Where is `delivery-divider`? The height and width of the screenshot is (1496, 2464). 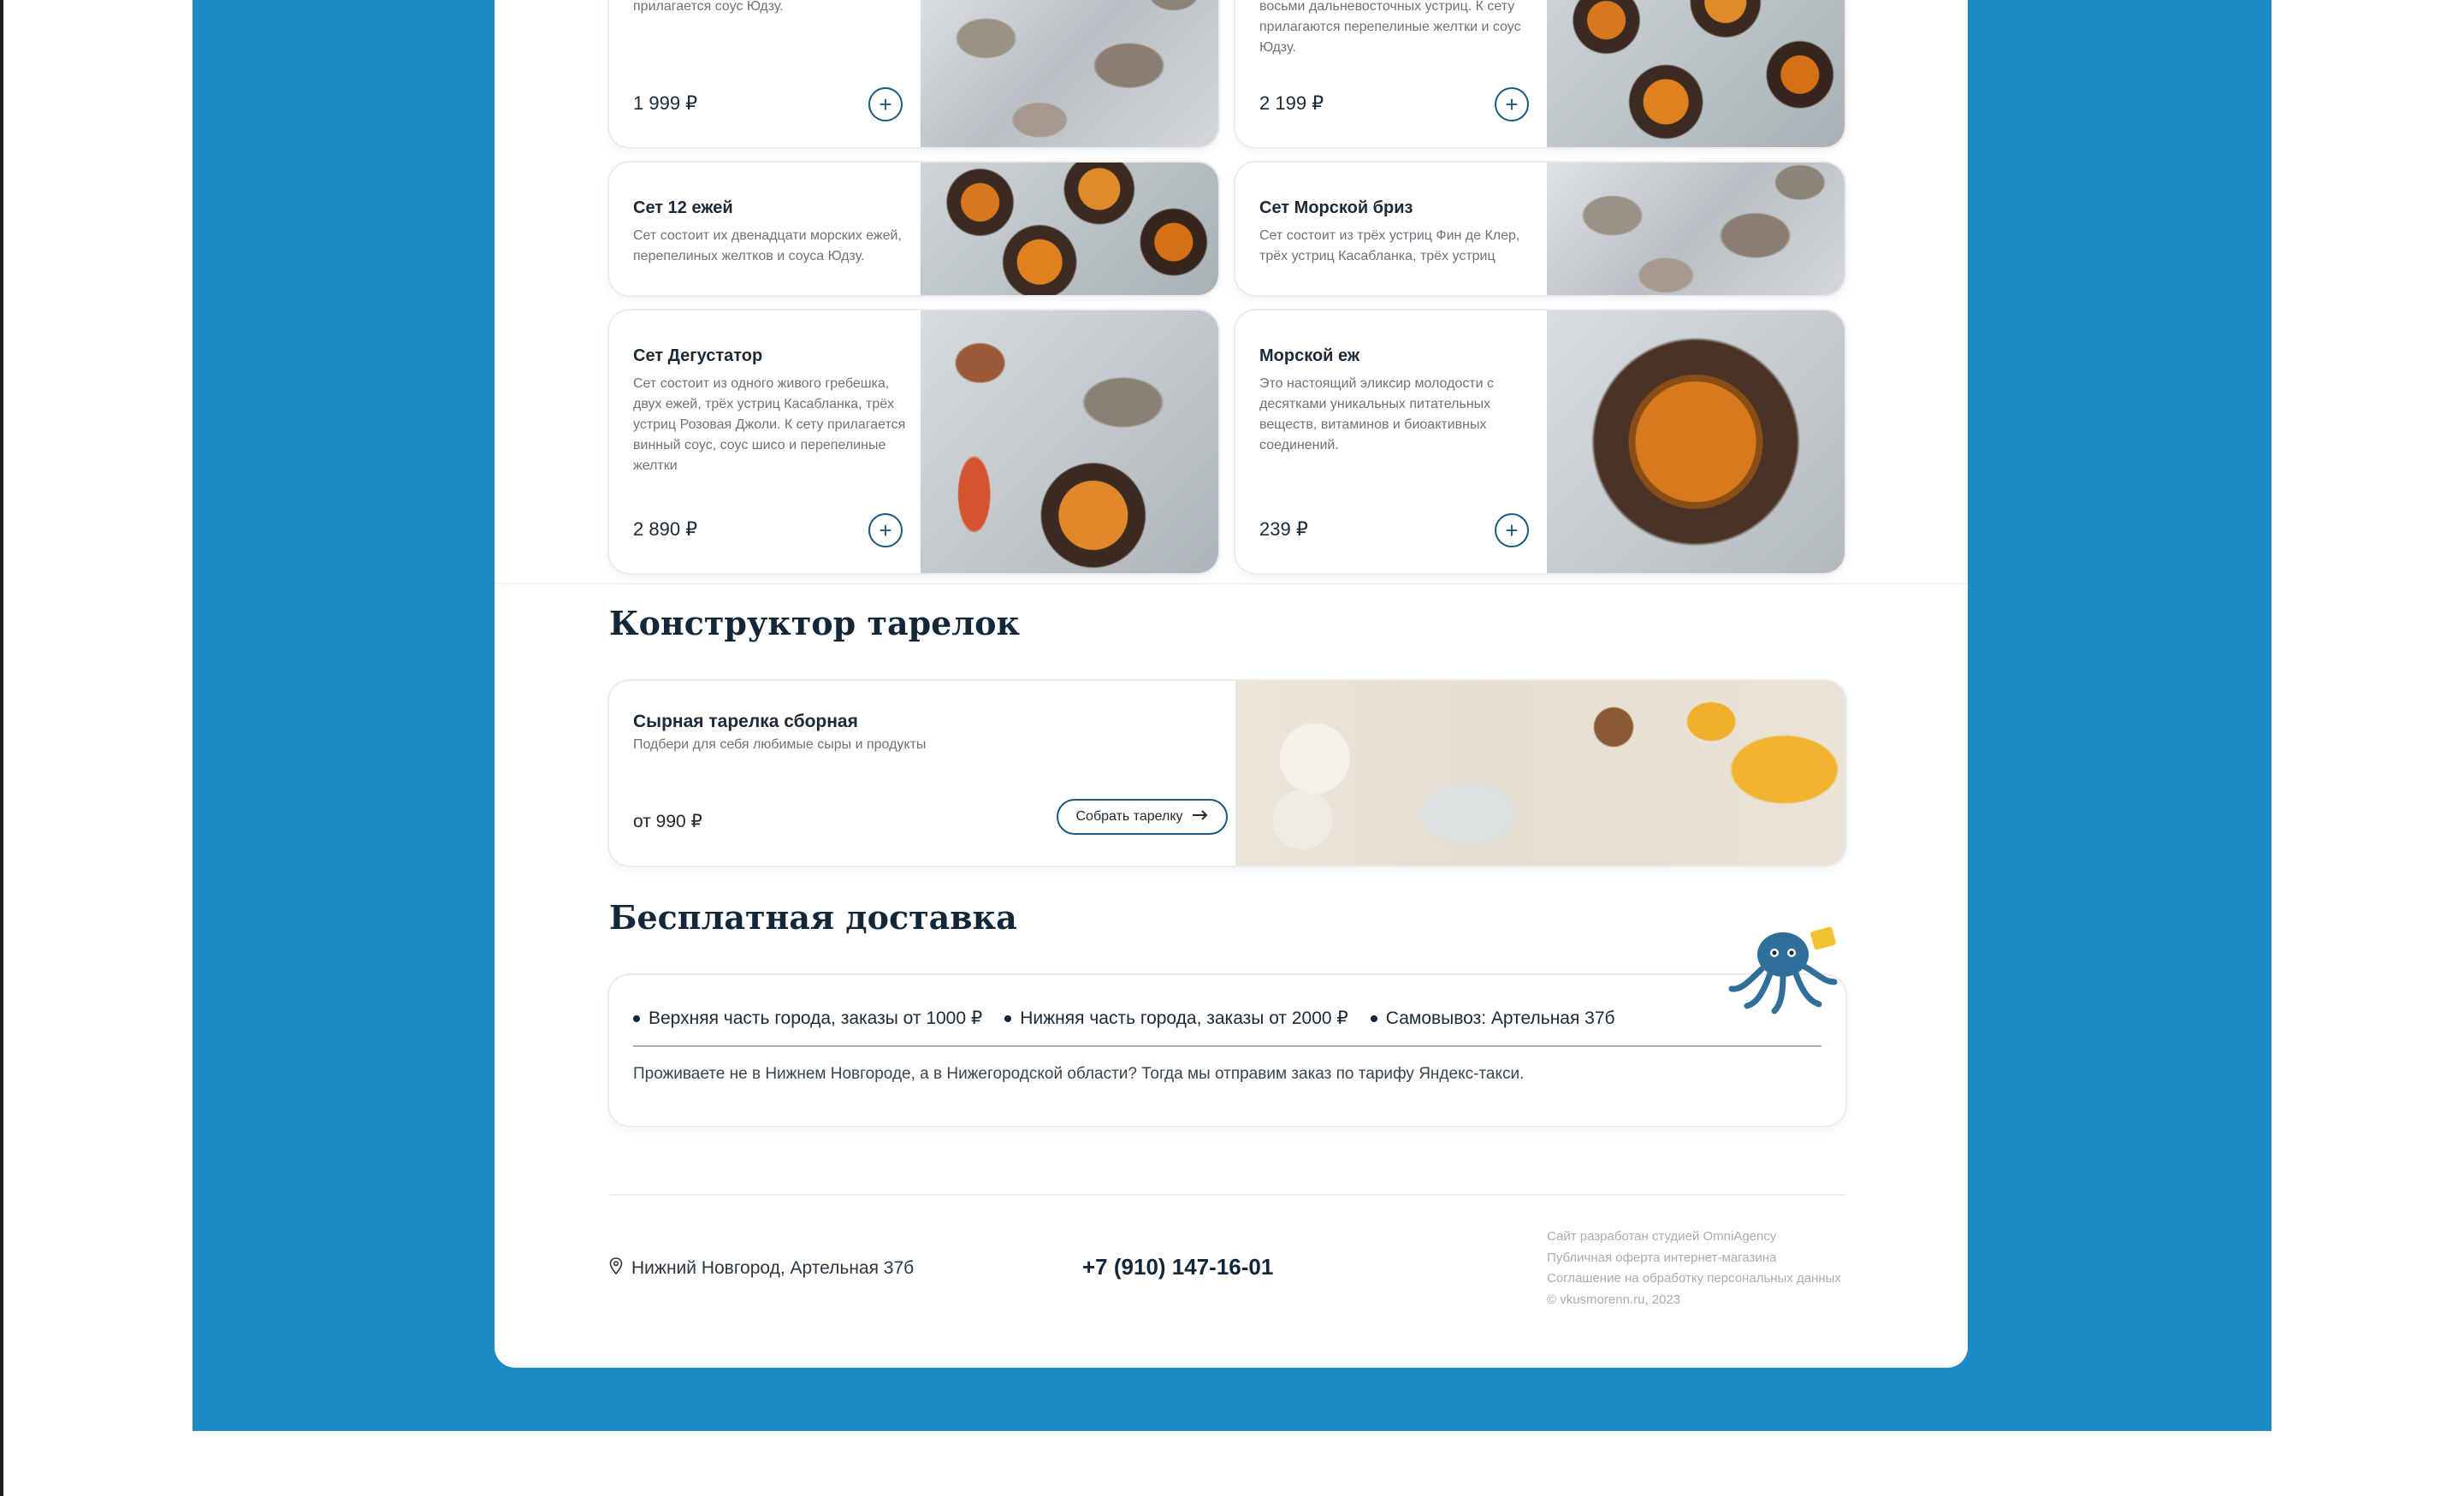 delivery-divider is located at coordinates (1227, 1046).